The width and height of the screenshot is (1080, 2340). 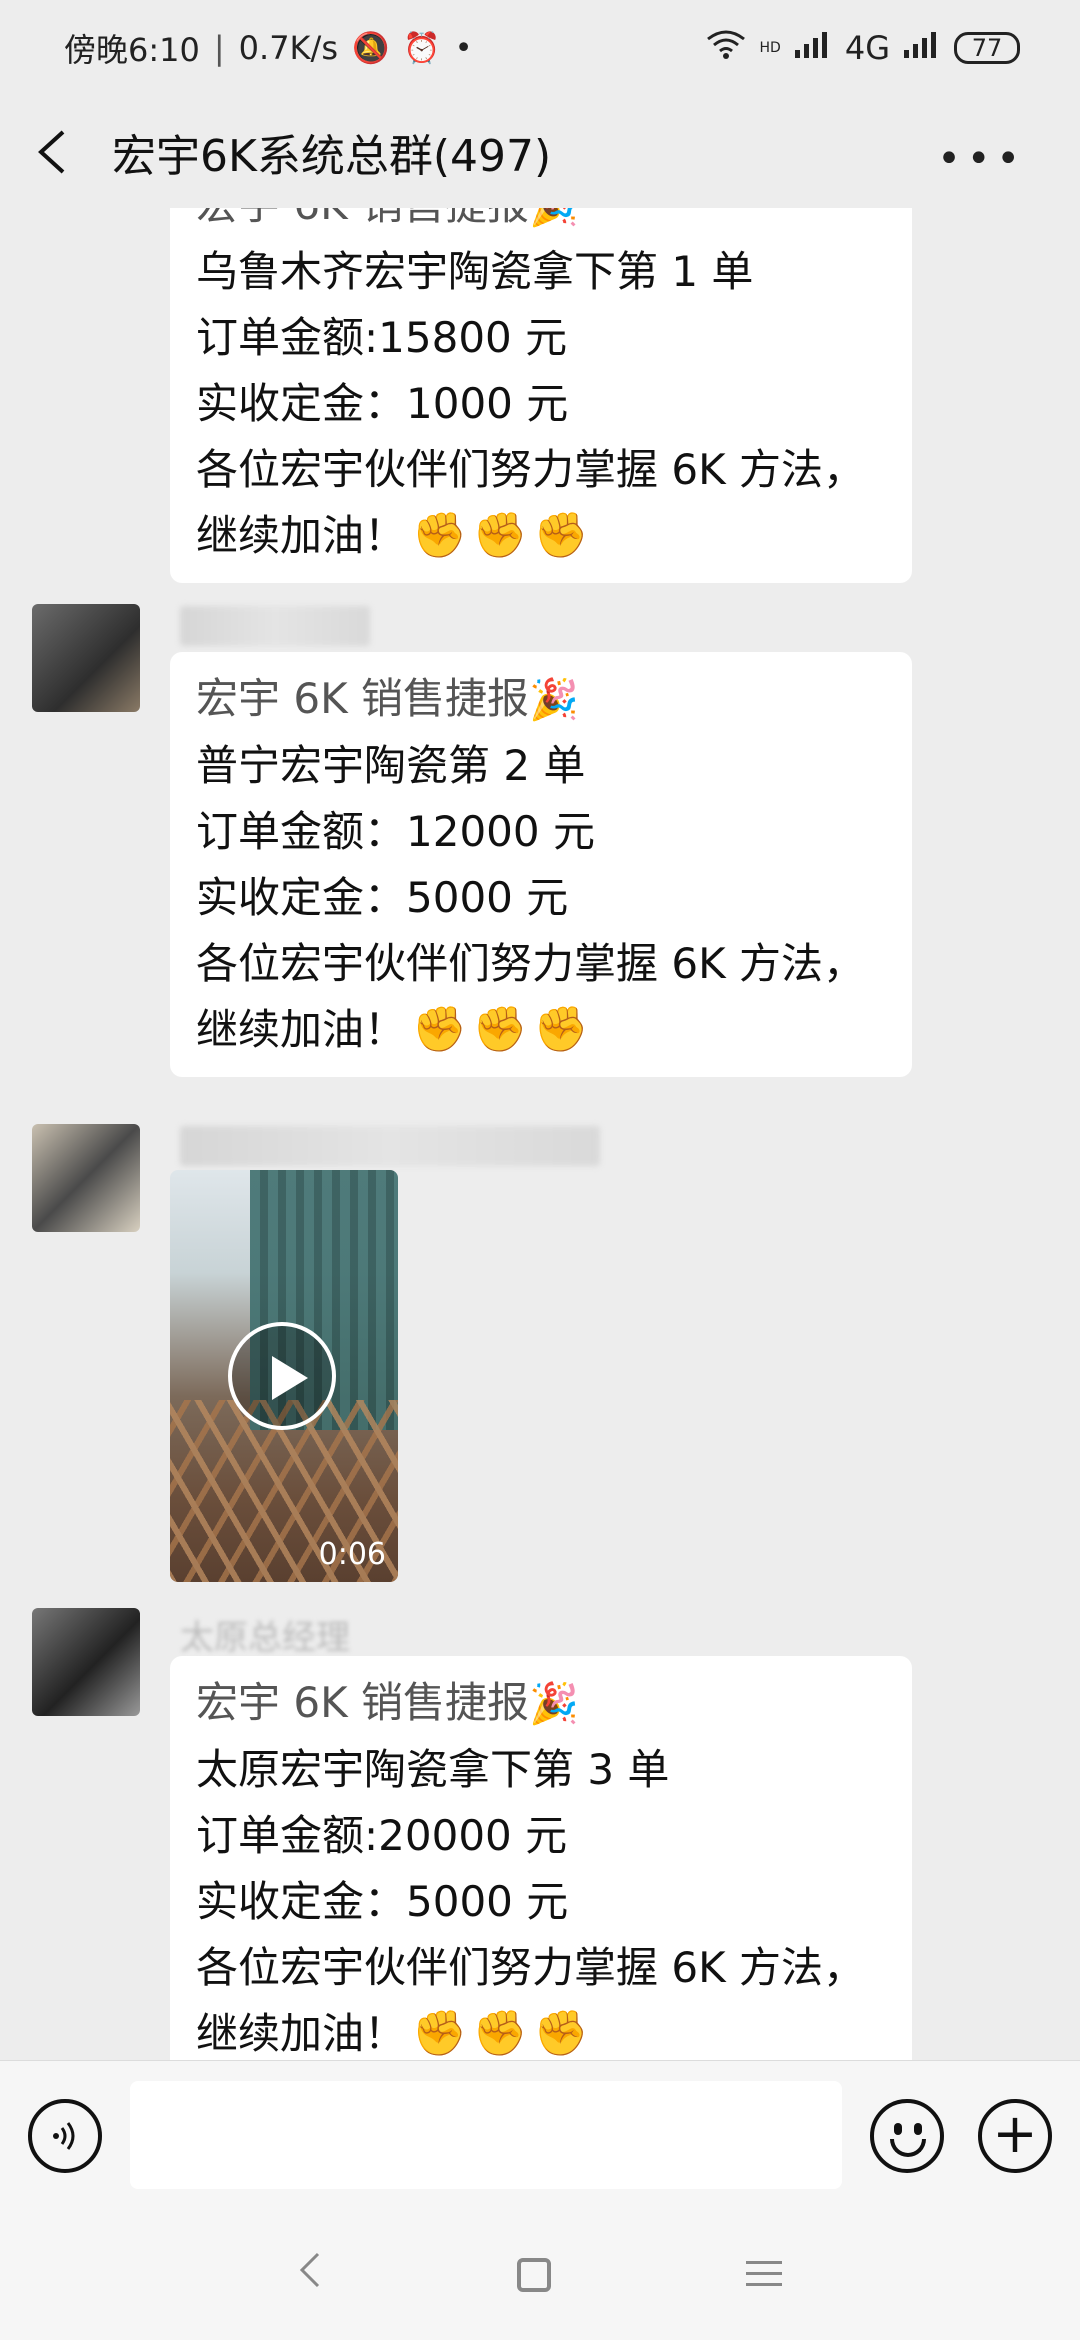 I want to click on status-left: 傍晚6:10 | 0.7K/s 🔕 ⏰ •, so click(x=268, y=48).